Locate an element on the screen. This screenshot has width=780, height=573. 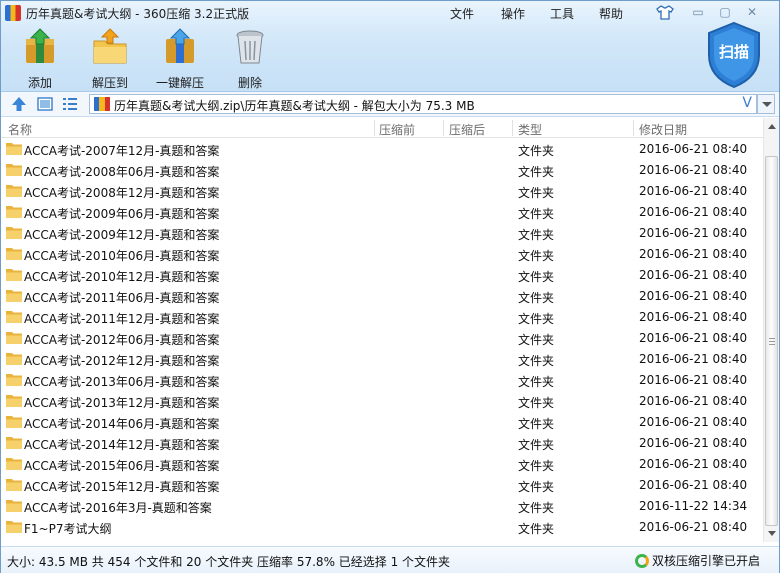
table-row: ACCA考试-2016年3月-真题和答案 文件夹 2016-11-22 14:34 is located at coordinates (382, 506).